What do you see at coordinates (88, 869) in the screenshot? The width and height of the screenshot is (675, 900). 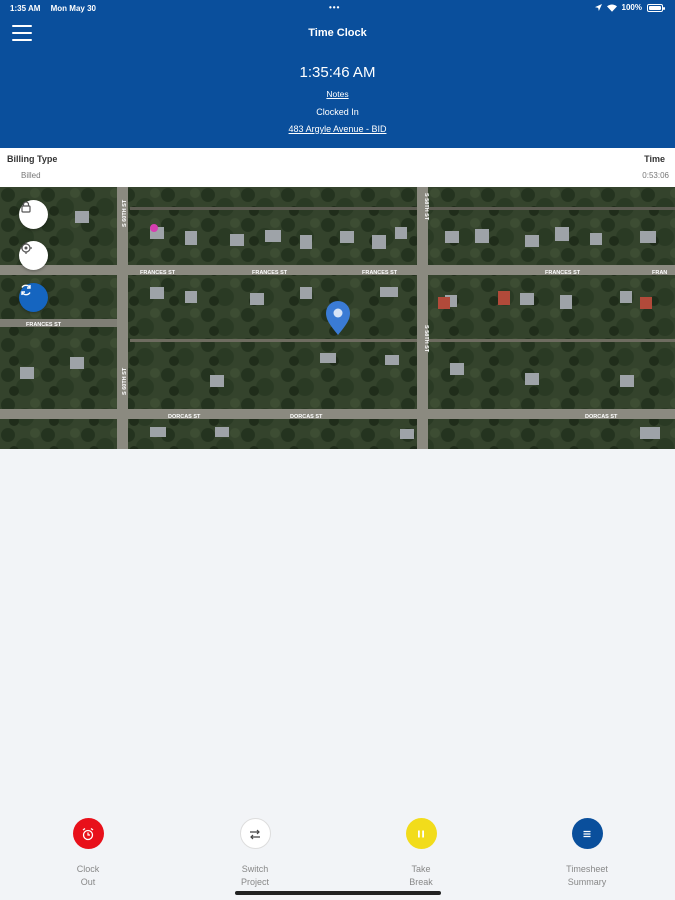 I see `clock-out-label-1: Clock` at bounding box center [88, 869].